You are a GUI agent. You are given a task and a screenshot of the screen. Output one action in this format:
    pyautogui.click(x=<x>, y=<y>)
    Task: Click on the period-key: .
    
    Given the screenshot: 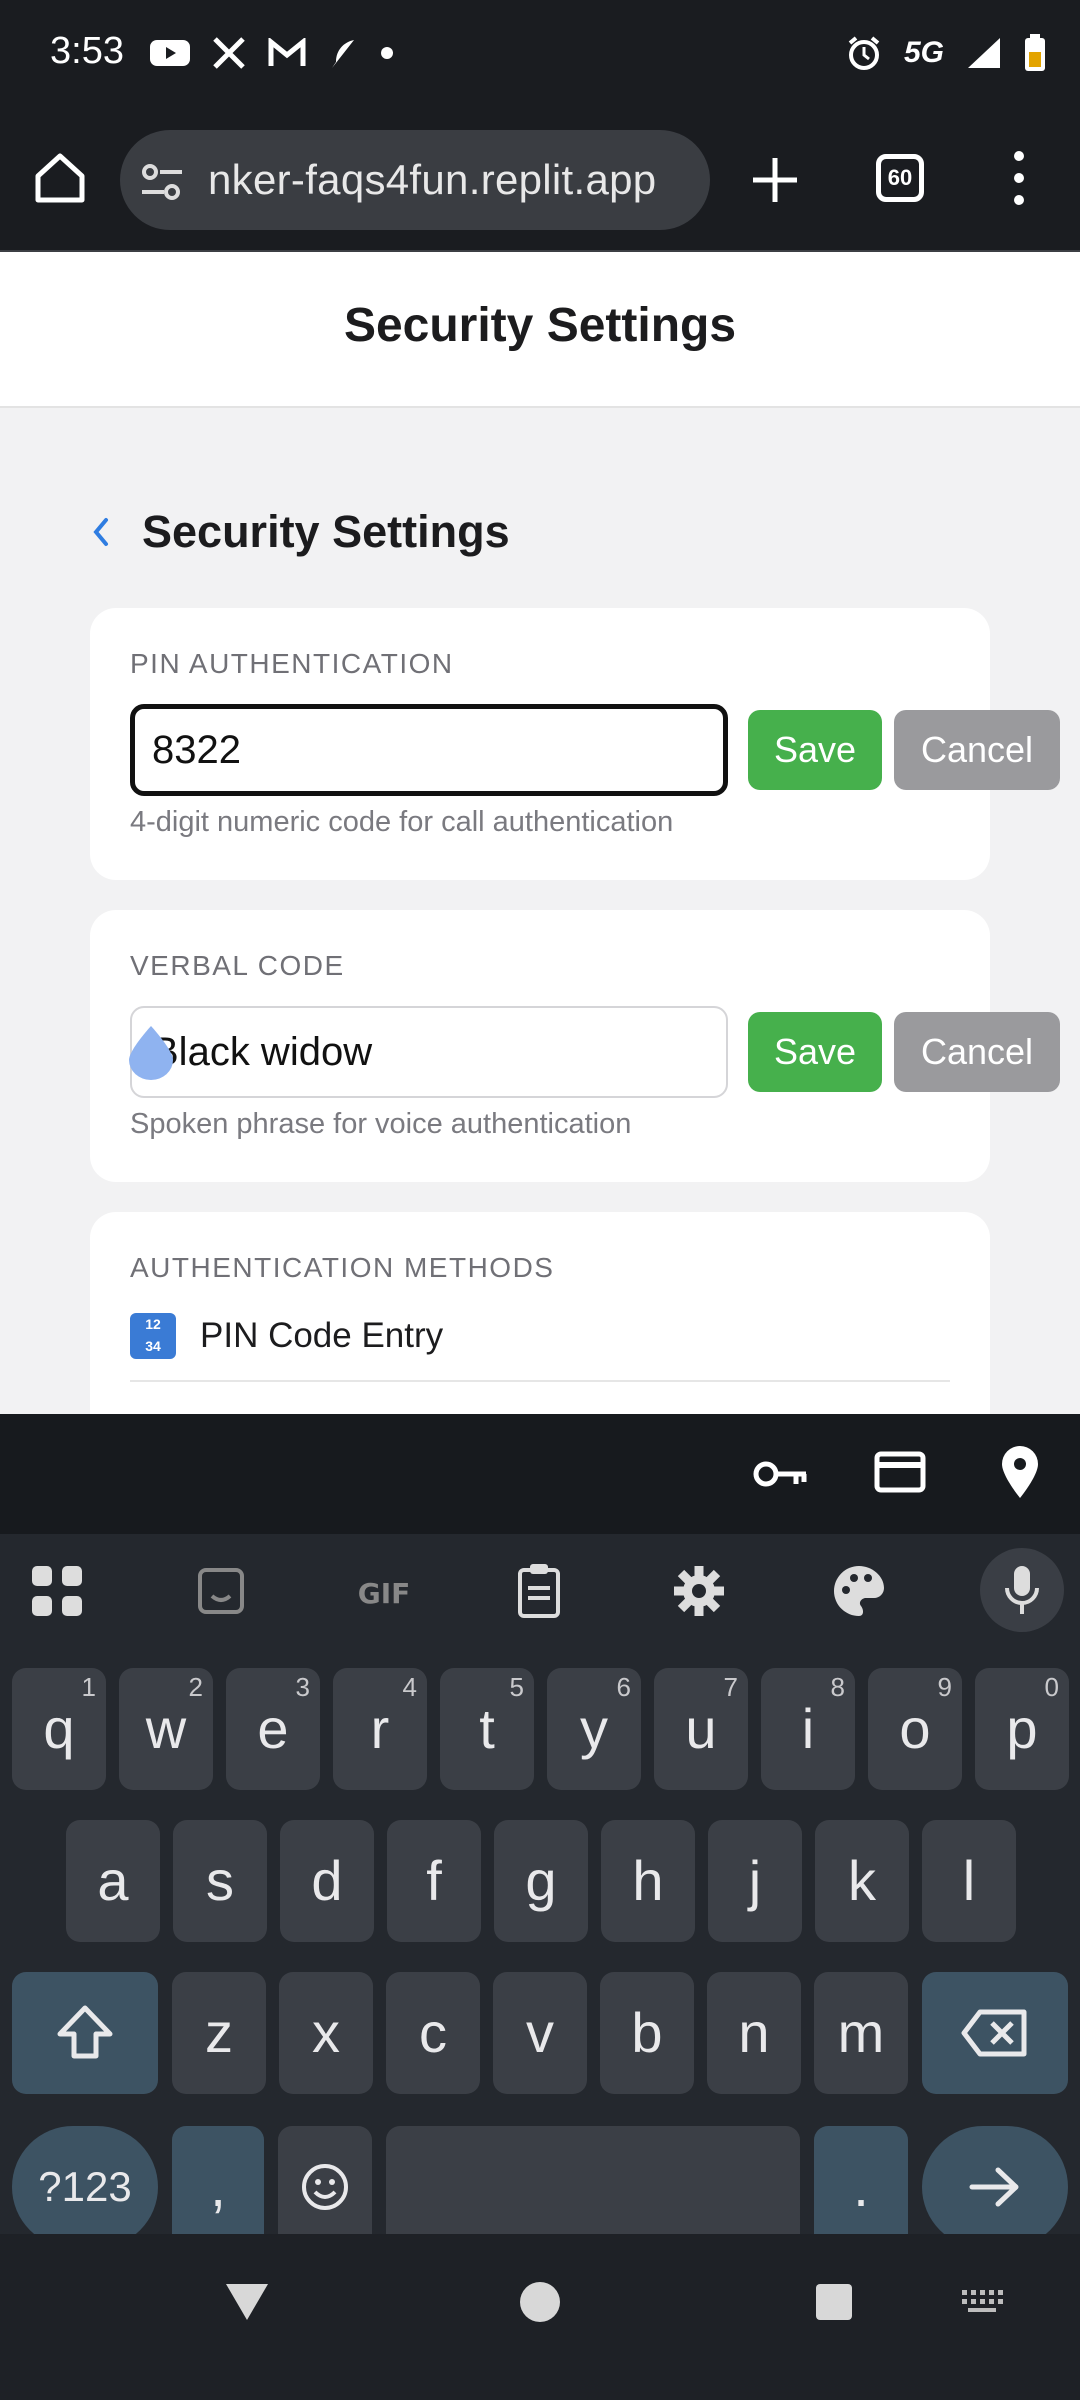 What is the action you would take?
    pyautogui.click(x=861, y=2187)
    